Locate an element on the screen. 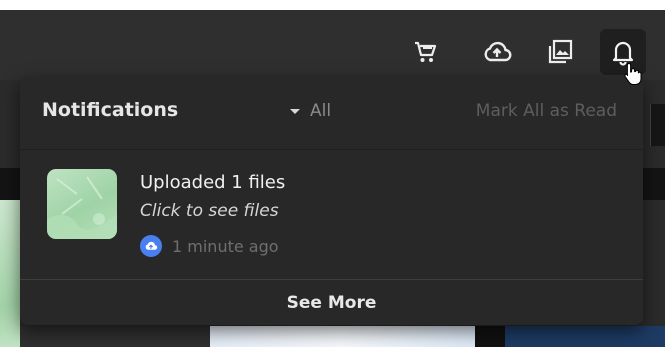 This screenshot has width=665, height=347. notification-filter-select: All is located at coordinates (310, 111).